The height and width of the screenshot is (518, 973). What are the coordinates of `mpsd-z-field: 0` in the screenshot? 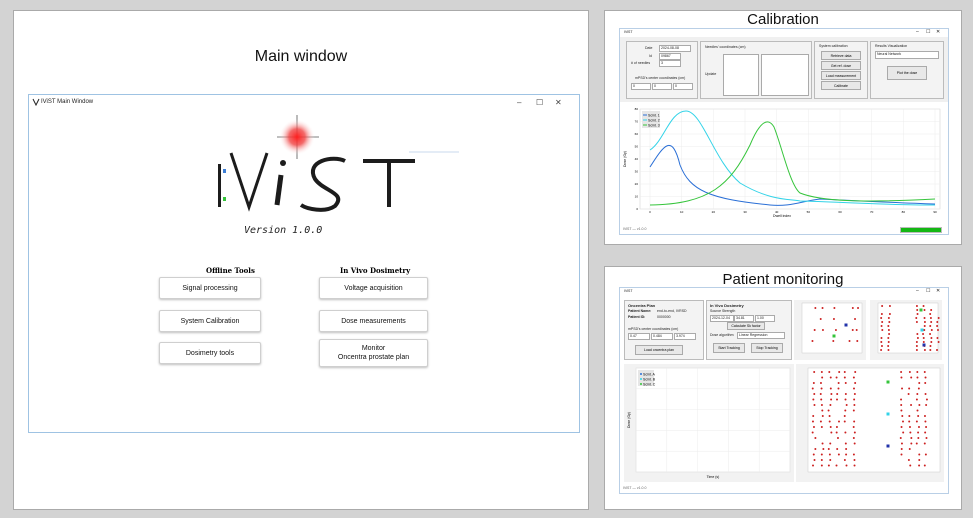 It's located at (683, 86).